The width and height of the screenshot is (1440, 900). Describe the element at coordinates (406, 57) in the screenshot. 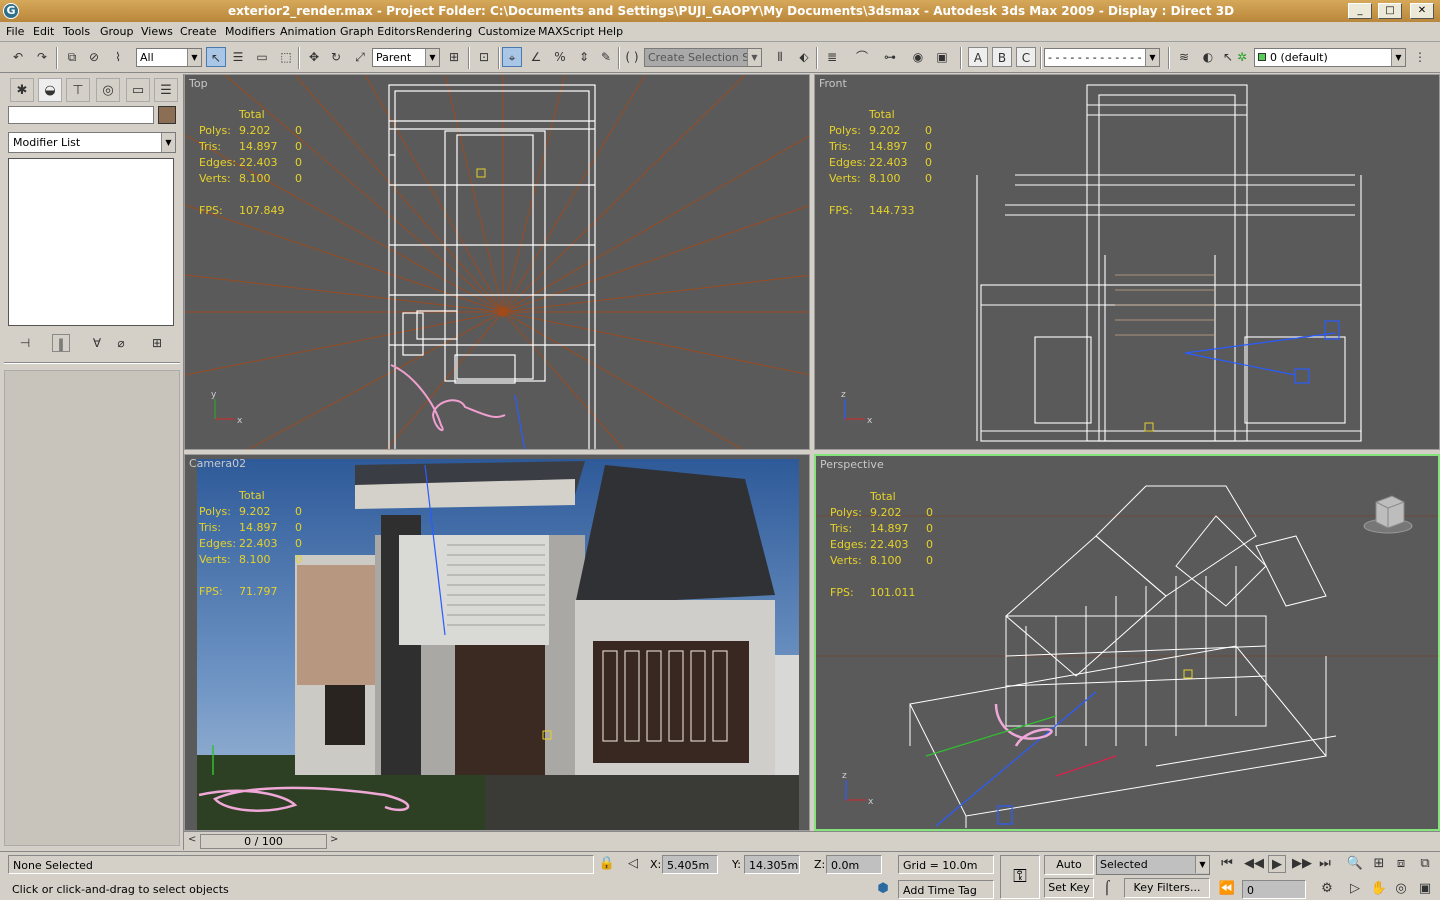

I see `reference-coordinate-dropdown: Parent ▼` at that location.